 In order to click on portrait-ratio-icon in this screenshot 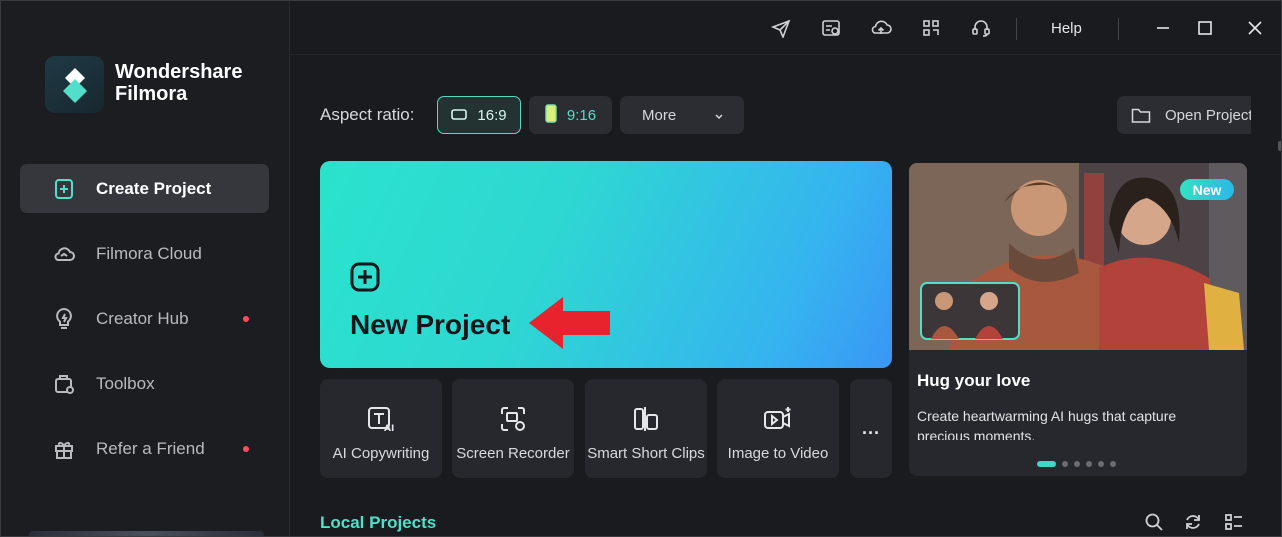, I will do `click(551, 115)`.